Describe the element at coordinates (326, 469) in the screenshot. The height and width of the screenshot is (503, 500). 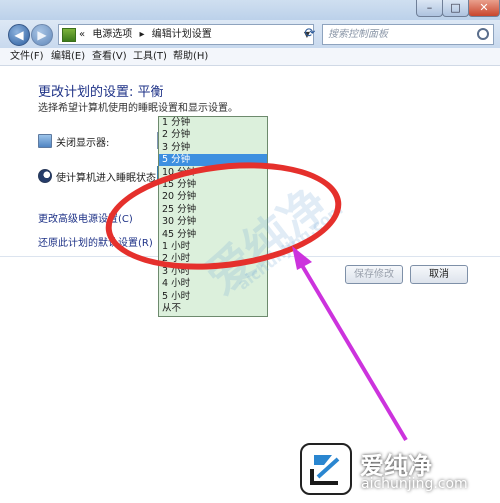
I see `brand-logo` at that location.